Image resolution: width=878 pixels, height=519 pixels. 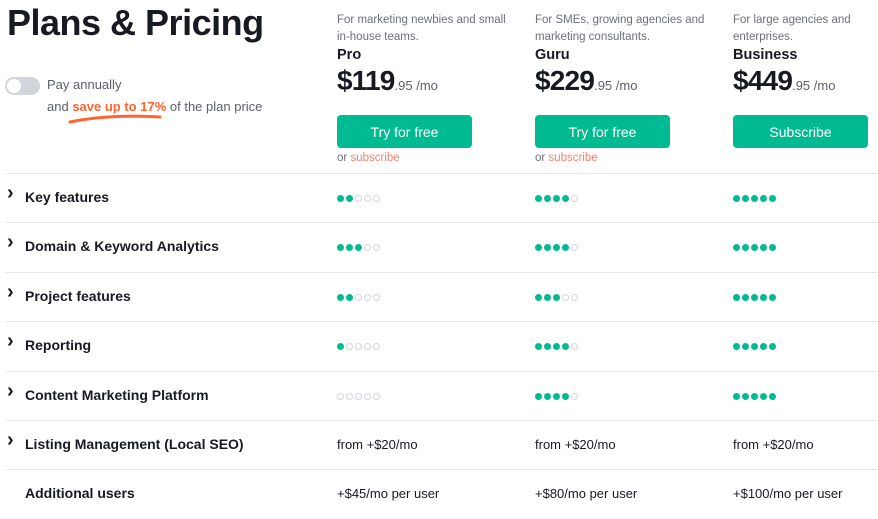 What do you see at coordinates (80, 493) in the screenshot?
I see `feature-label: Additional users` at bounding box center [80, 493].